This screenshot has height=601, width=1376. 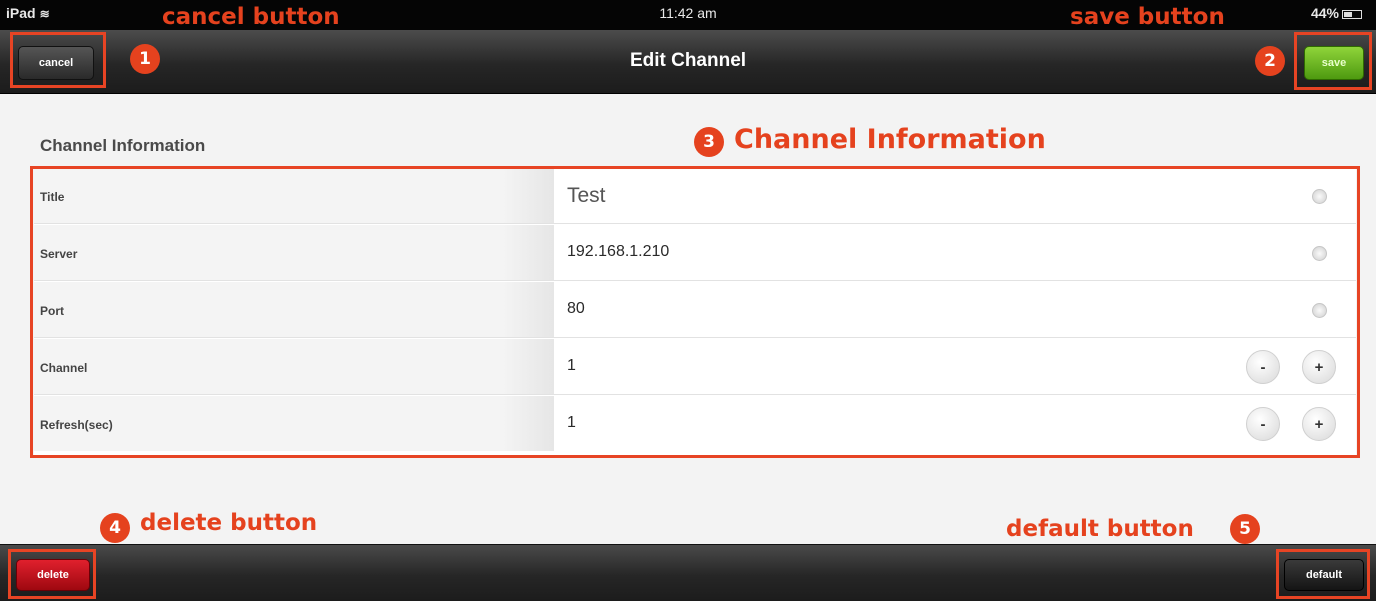 I want to click on row-label: Port, so click(x=52, y=311).